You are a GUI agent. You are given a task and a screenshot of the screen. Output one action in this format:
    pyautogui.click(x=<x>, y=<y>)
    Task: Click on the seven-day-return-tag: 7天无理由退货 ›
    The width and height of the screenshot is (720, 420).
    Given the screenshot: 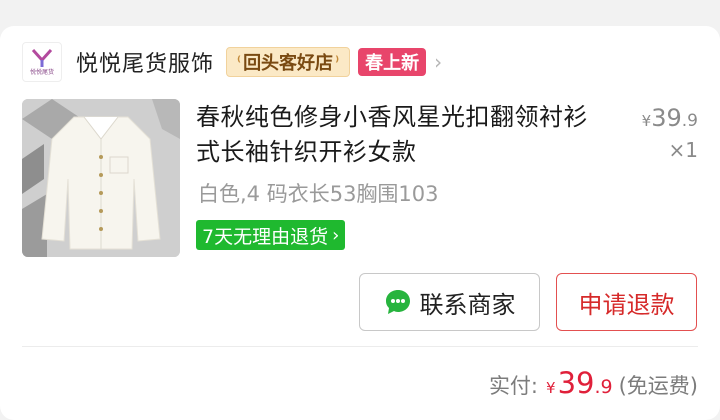 What is the action you would take?
    pyautogui.click(x=271, y=235)
    